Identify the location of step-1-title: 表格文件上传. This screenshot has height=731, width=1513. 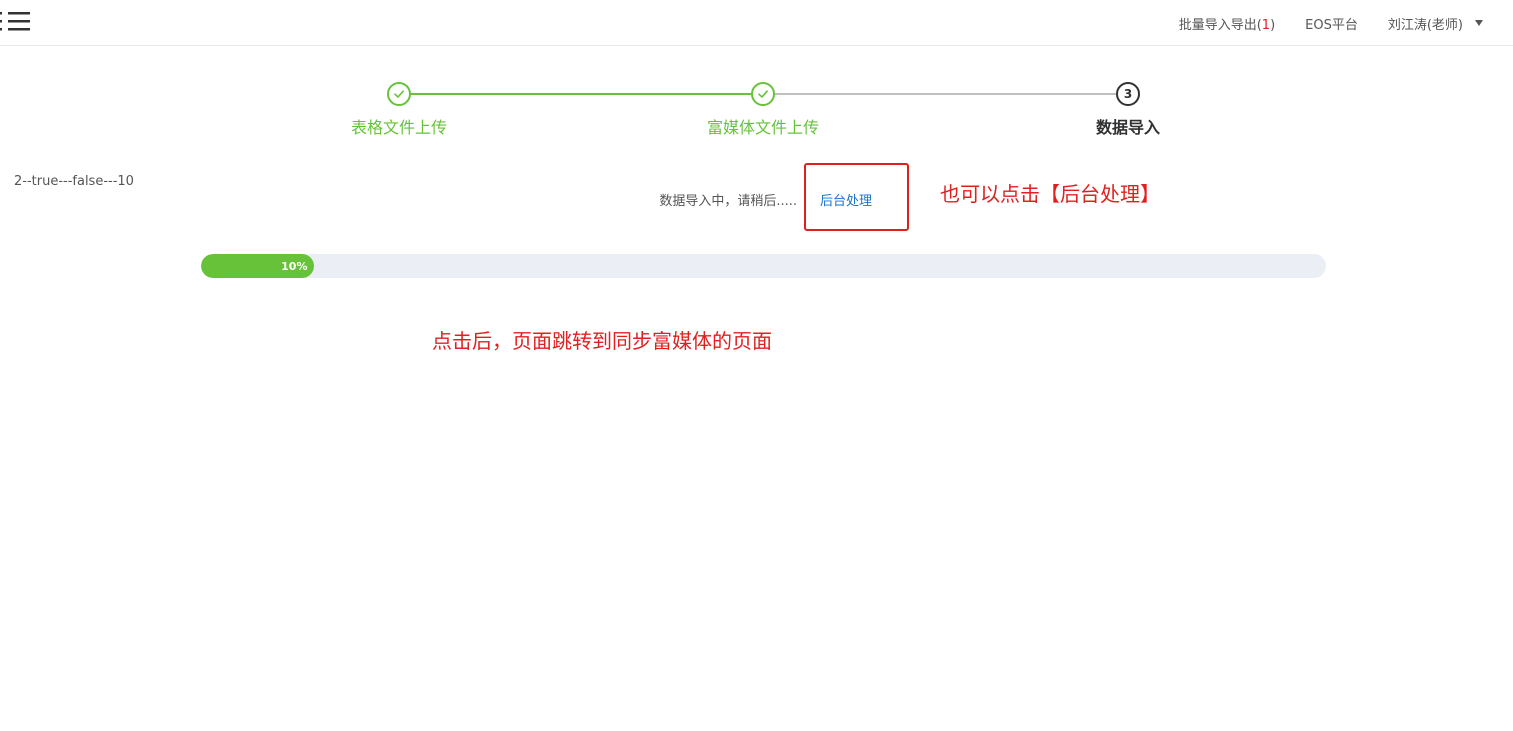
(399, 127).